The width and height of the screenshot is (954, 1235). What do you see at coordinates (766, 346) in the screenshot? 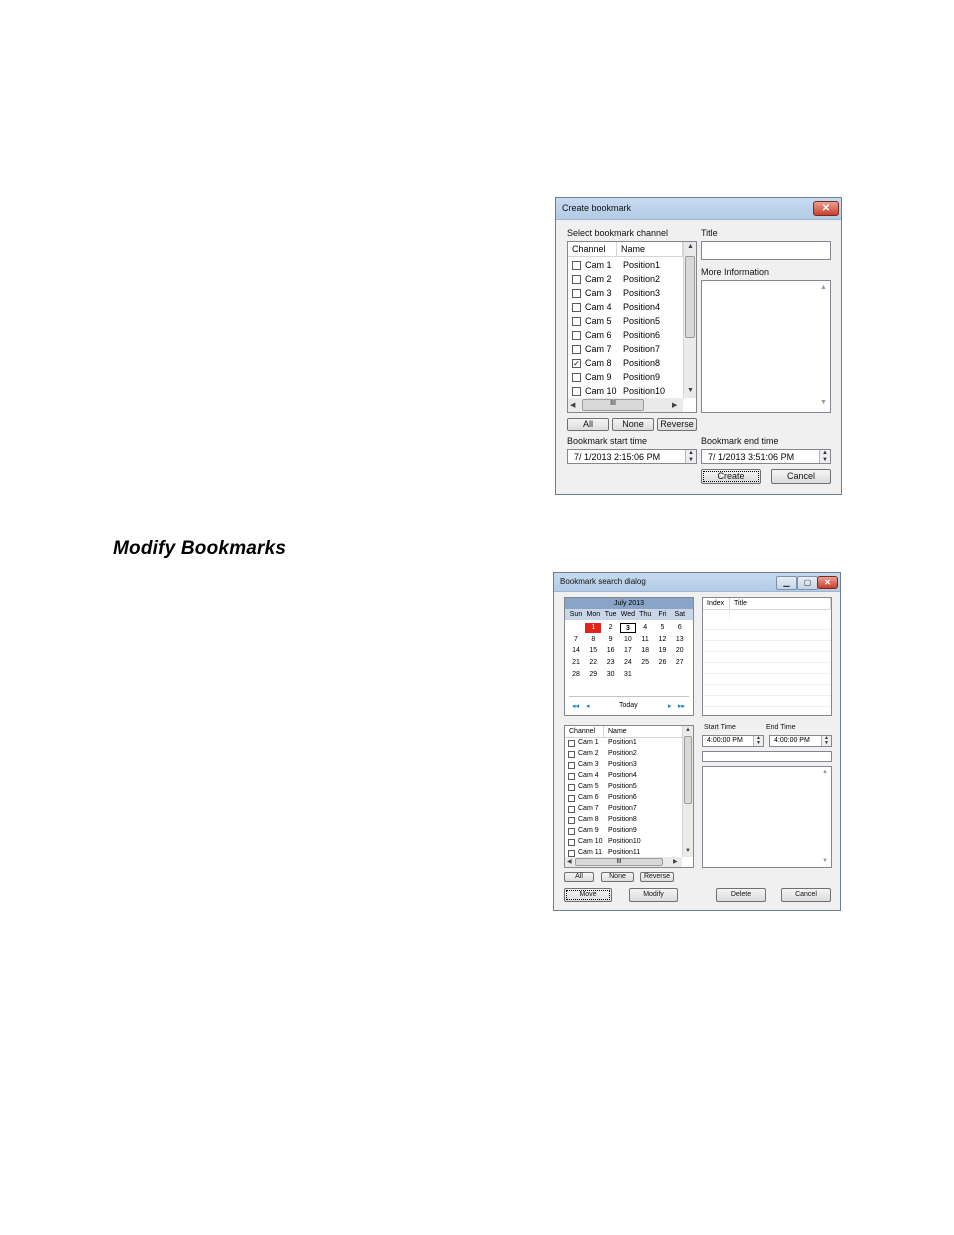
I see `more-info-textarea: ▲ ▼` at bounding box center [766, 346].